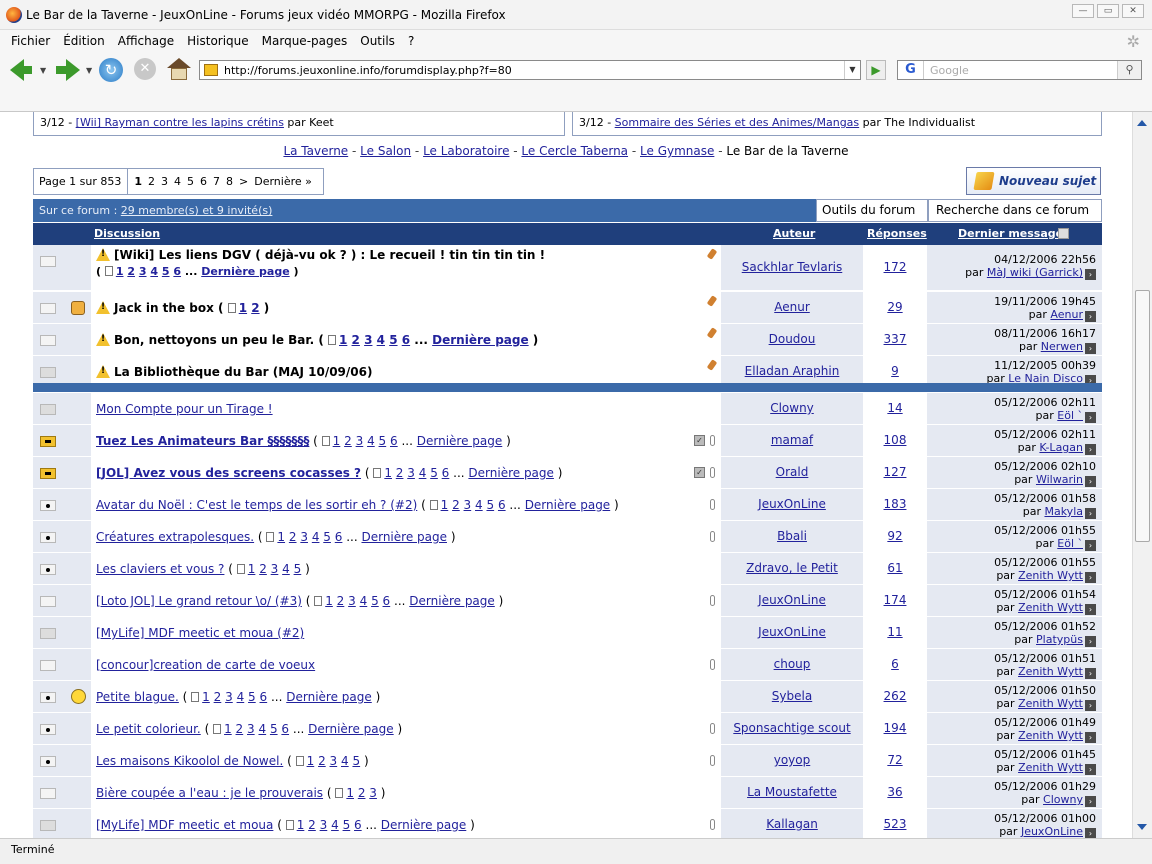 This screenshot has width=1152, height=864. Describe the element at coordinates (872, 217) in the screenshot. I see `forum-tools-menu: Outils du forum` at that location.